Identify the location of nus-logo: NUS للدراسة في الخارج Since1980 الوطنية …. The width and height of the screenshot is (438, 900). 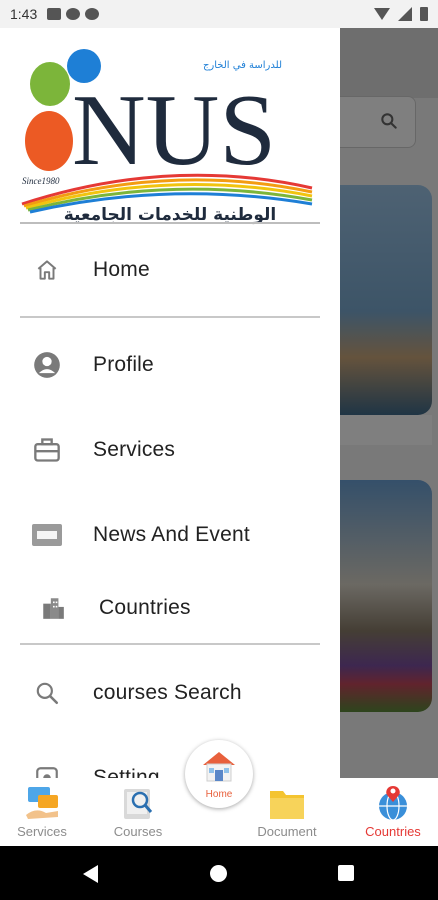
(167, 137).